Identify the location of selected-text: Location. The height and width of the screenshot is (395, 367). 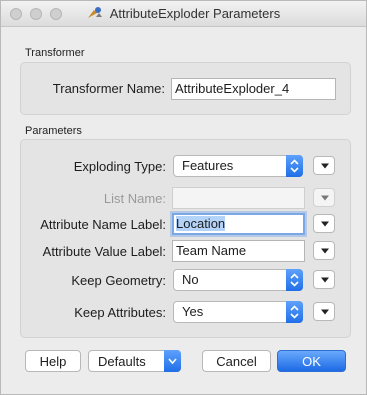
(201, 223).